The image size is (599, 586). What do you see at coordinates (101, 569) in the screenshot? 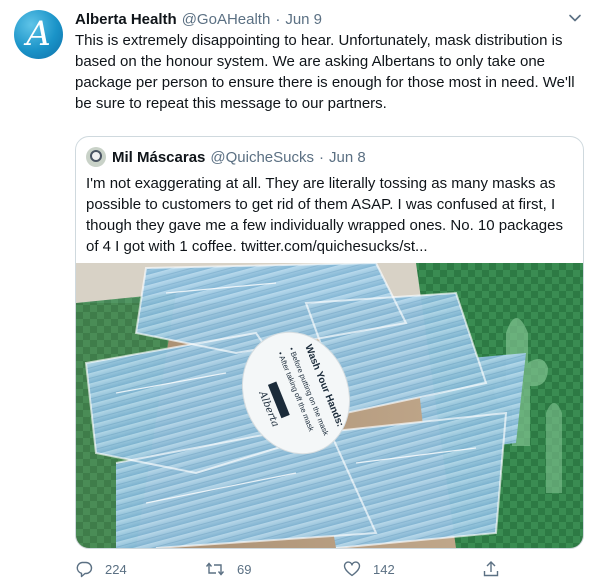
I see `reply-button: 224` at bounding box center [101, 569].